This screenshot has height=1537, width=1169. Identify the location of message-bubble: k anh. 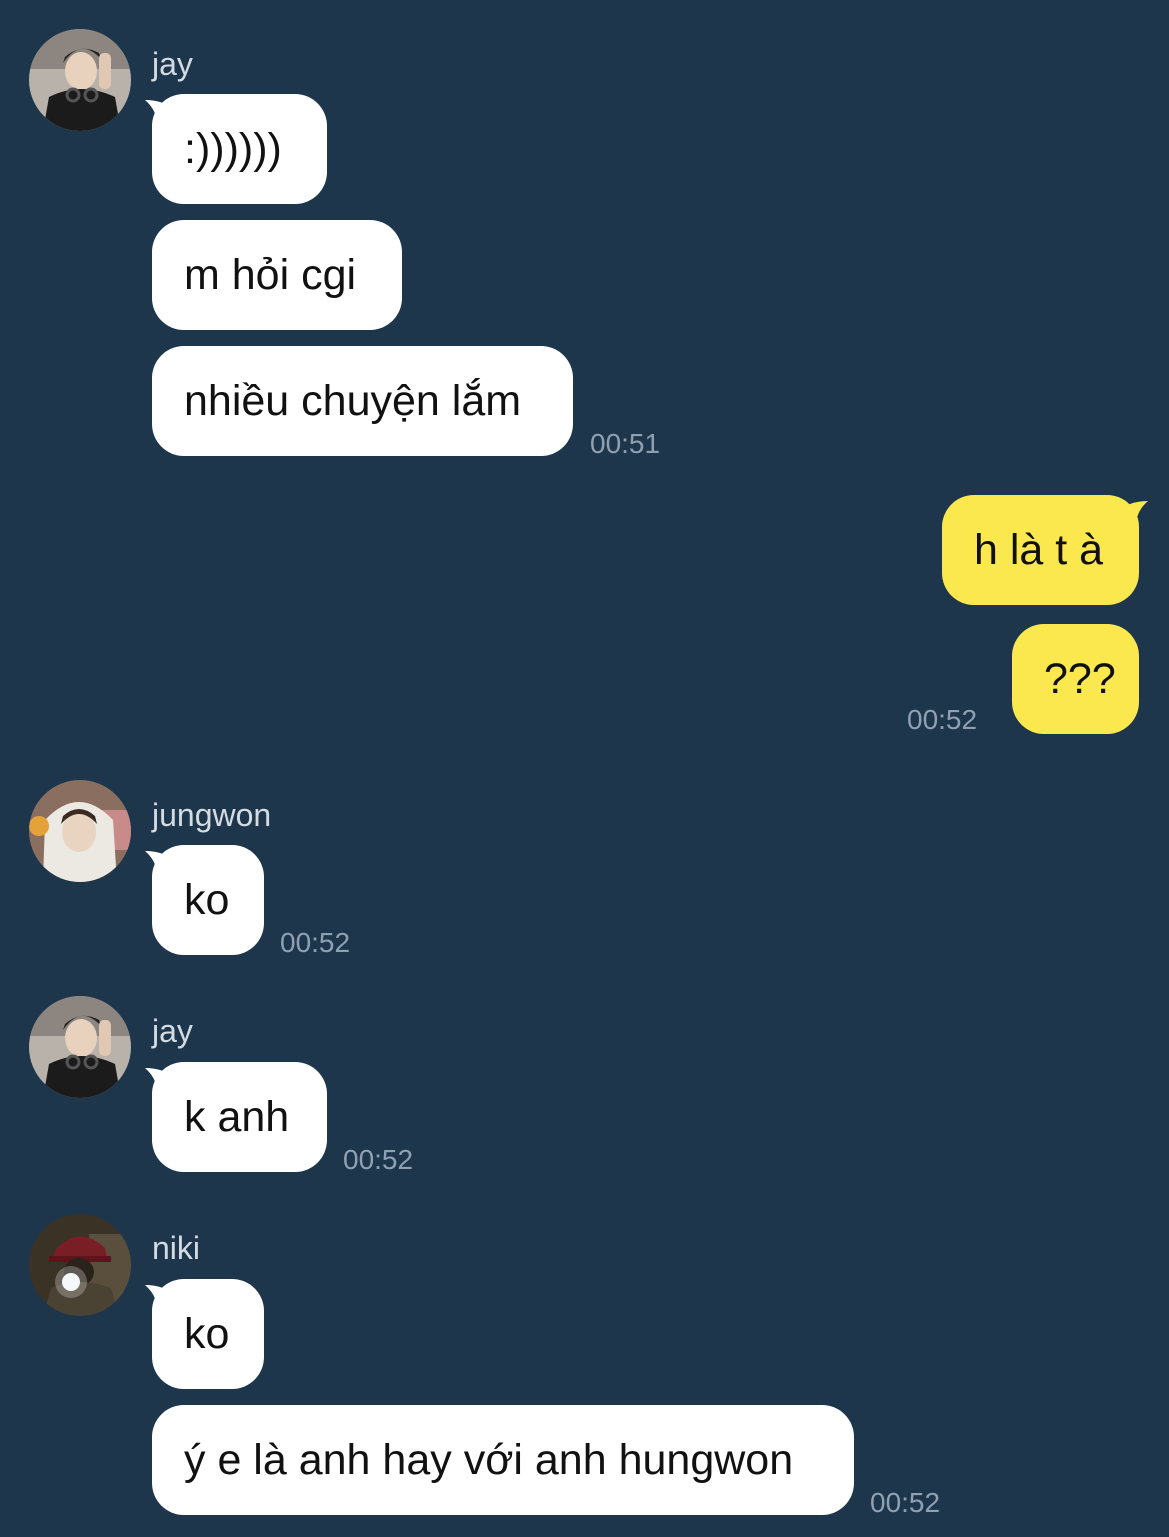
(239, 1117).